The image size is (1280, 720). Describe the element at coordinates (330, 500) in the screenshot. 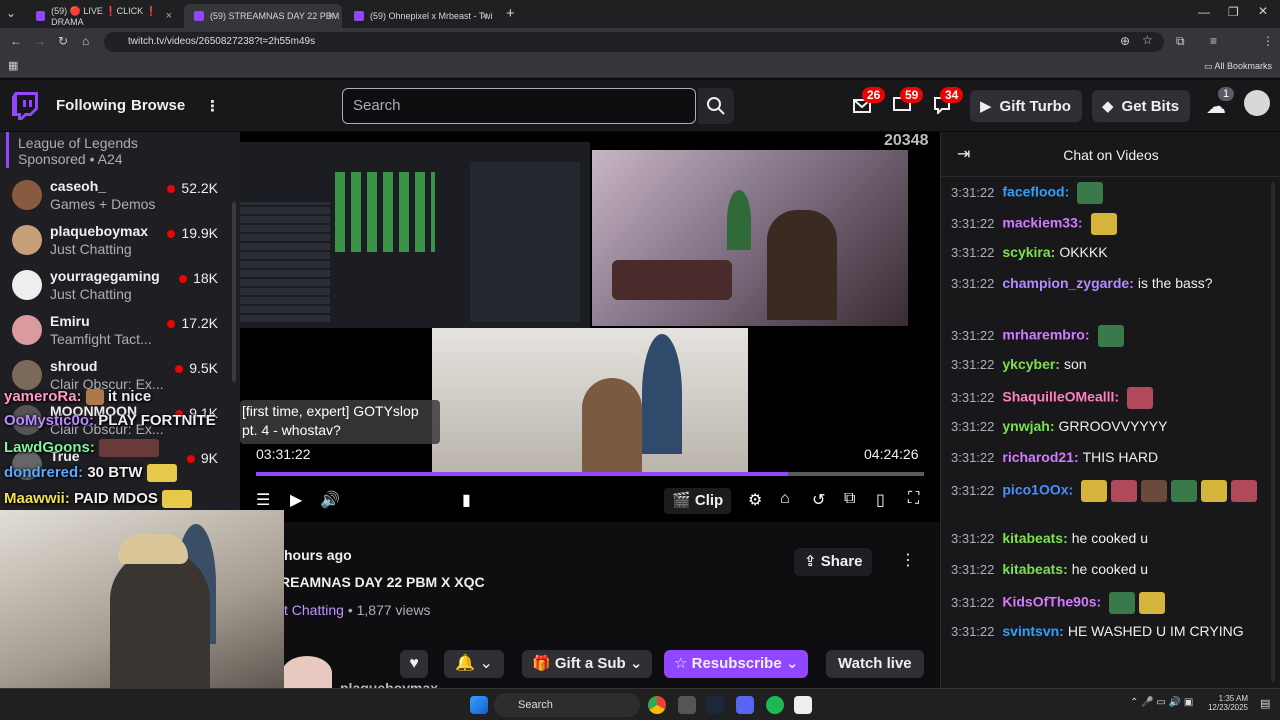

I see `volume-icon: 🔊` at that location.